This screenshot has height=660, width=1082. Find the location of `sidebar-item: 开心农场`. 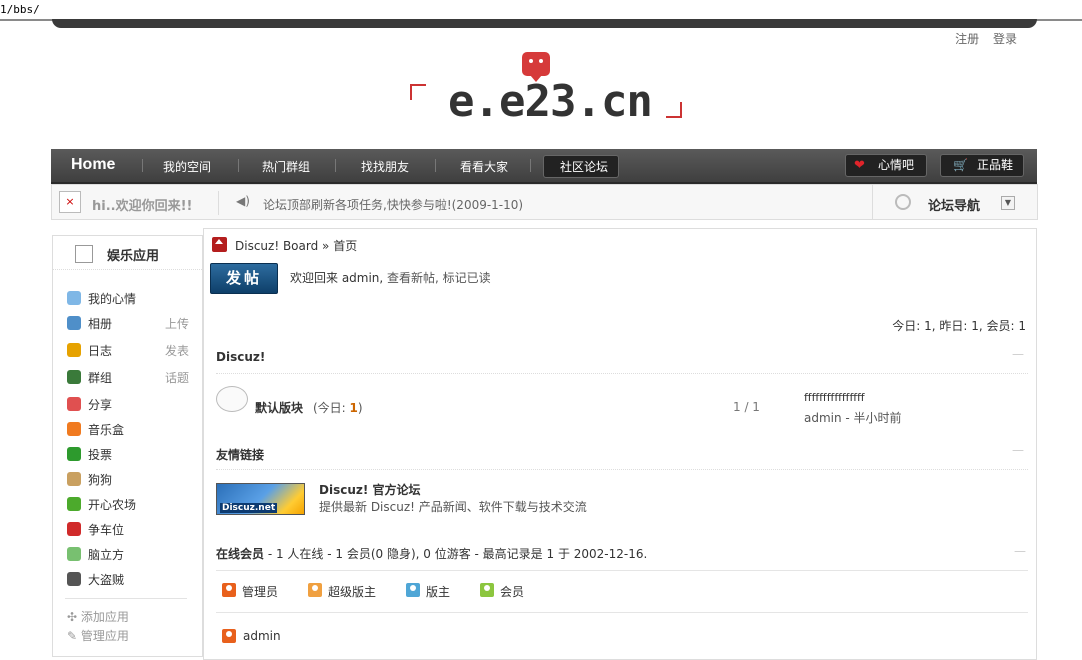

sidebar-item: 开心农场 is located at coordinates (132, 504).